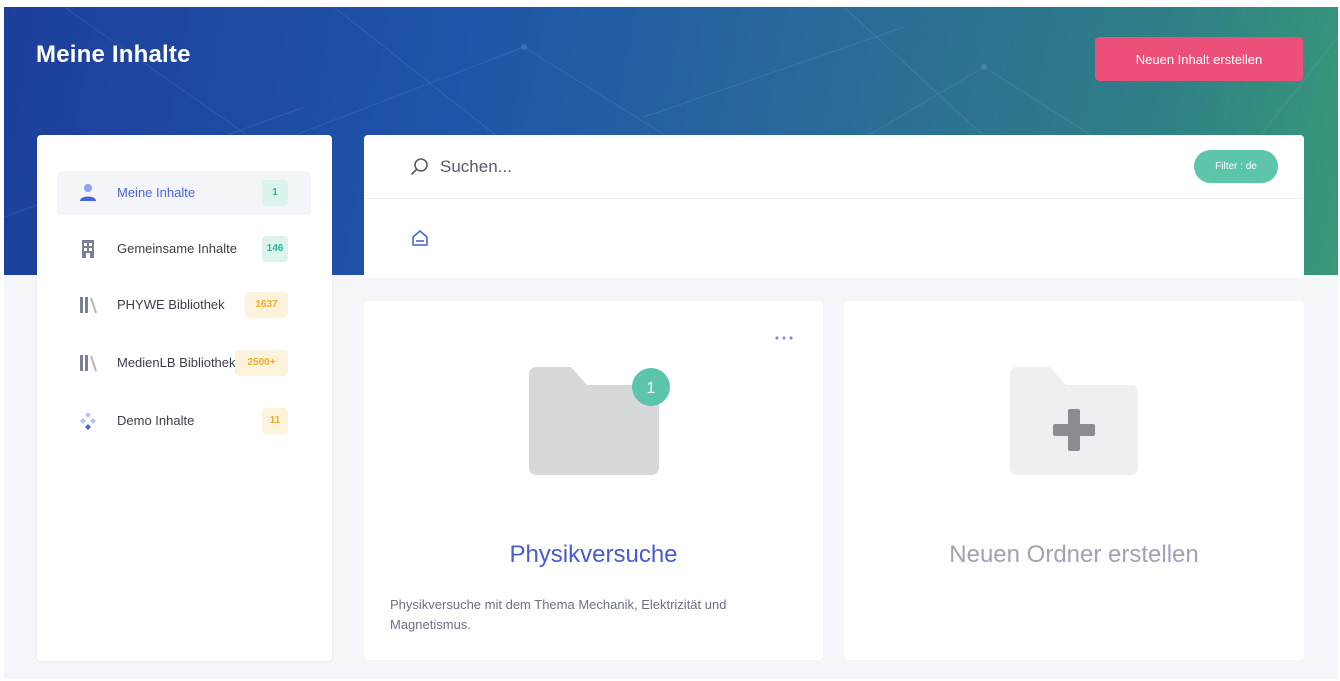 The image size is (1340, 681). I want to click on sidebar-item-label: PHYWE Bibliothek, so click(171, 304).